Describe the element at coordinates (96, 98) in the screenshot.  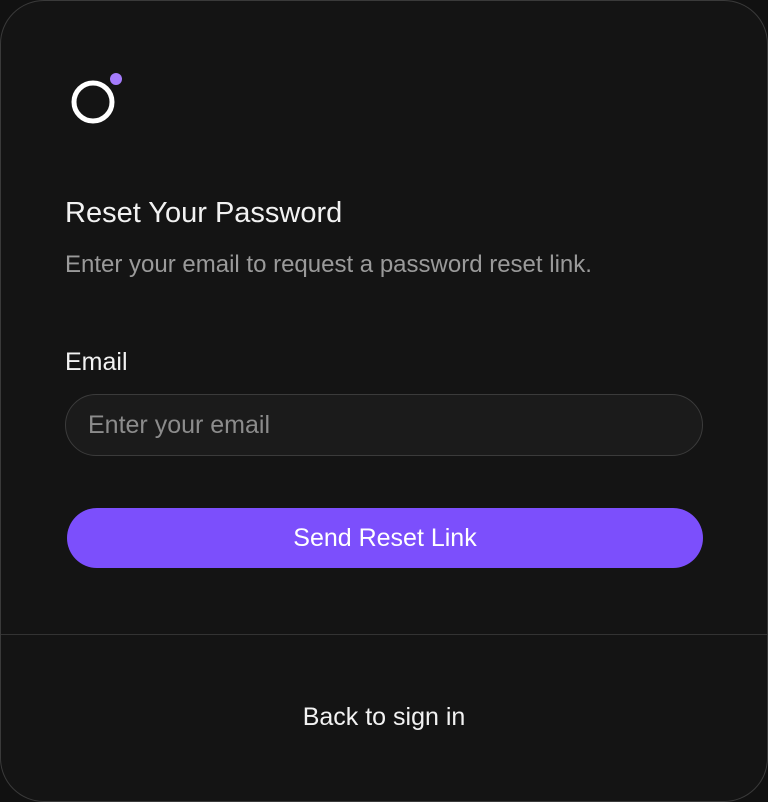
I see `ring-with-dot-logo-icon` at that location.